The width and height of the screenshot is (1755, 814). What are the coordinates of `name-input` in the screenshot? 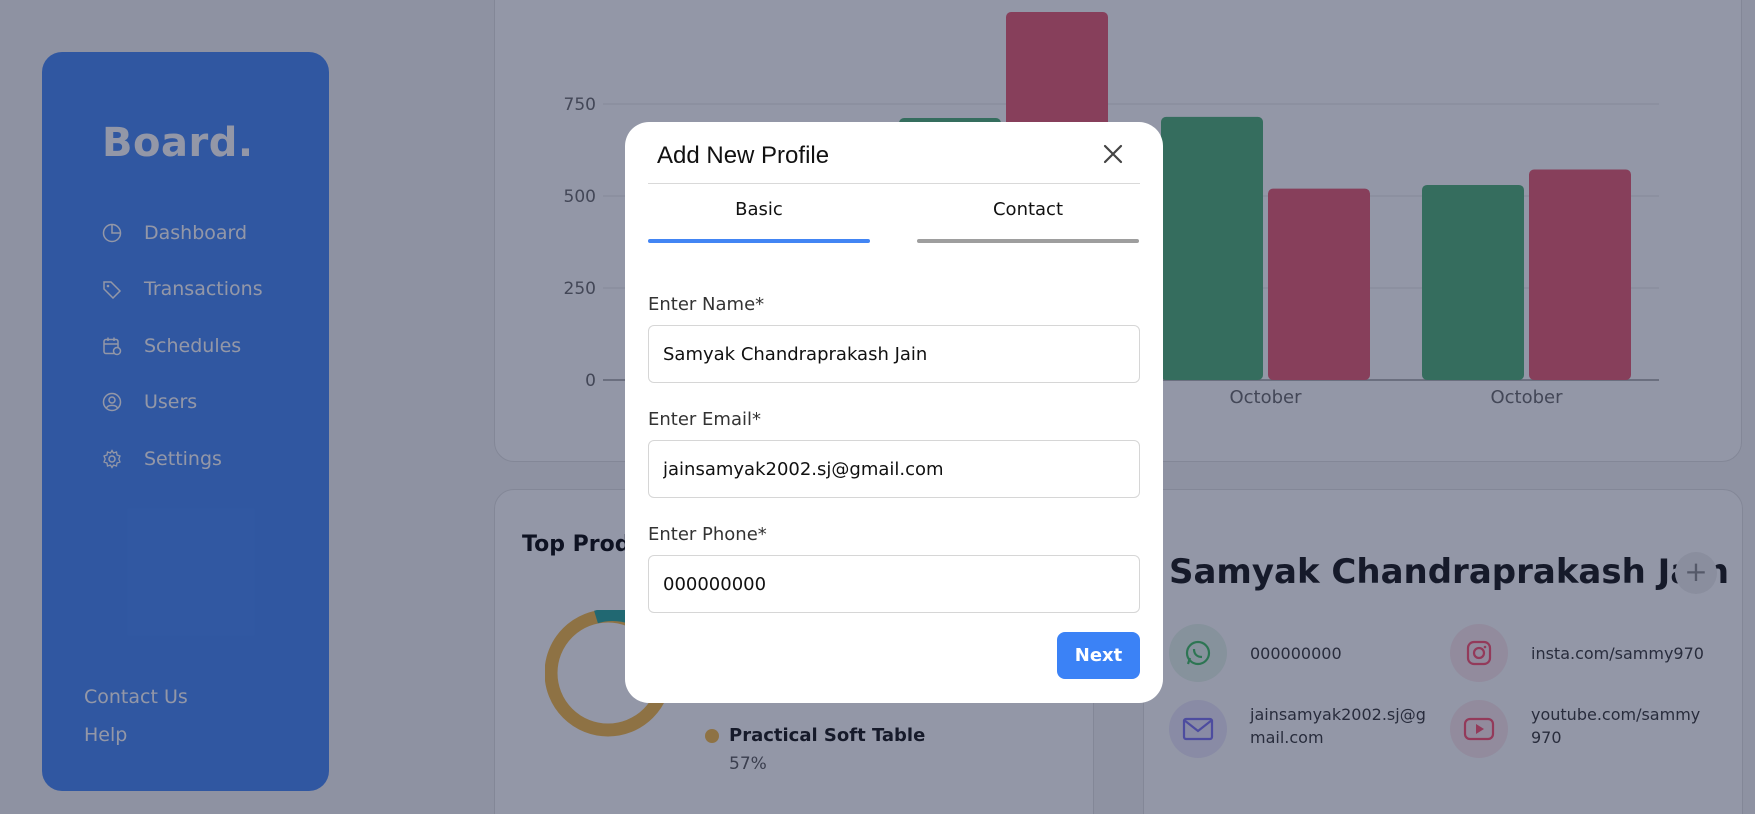 It's located at (894, 354).